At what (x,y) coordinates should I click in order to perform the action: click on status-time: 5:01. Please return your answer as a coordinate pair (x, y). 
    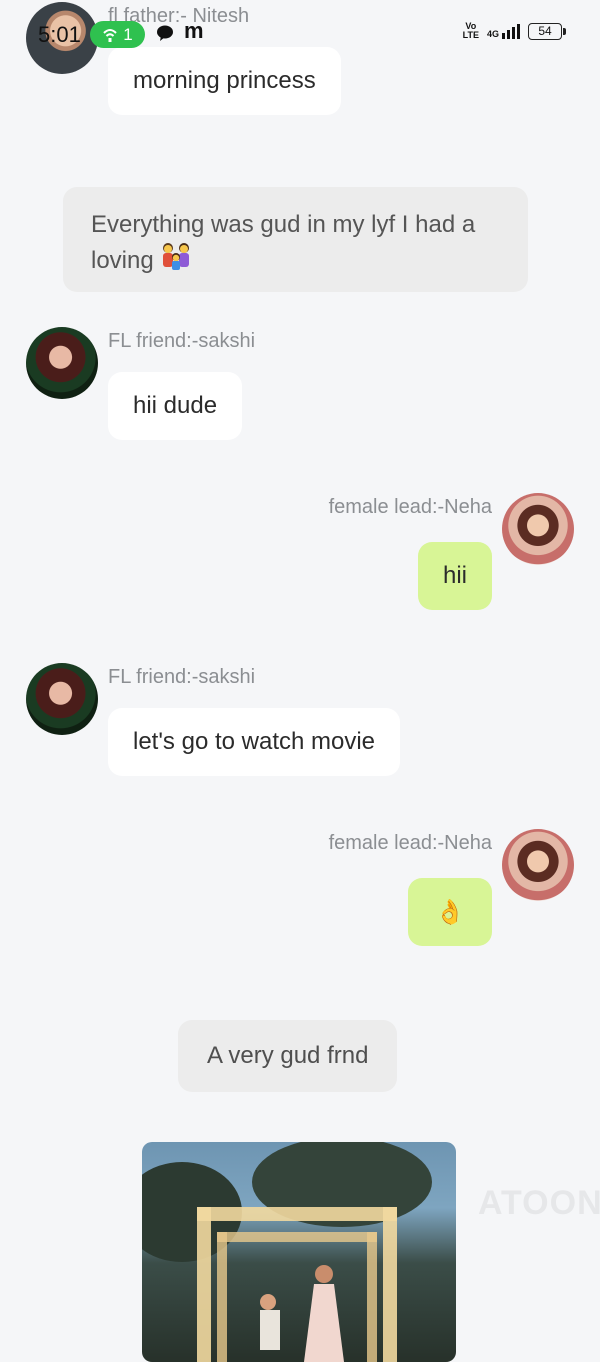
    Looking at the image, I should click on (59, 34).